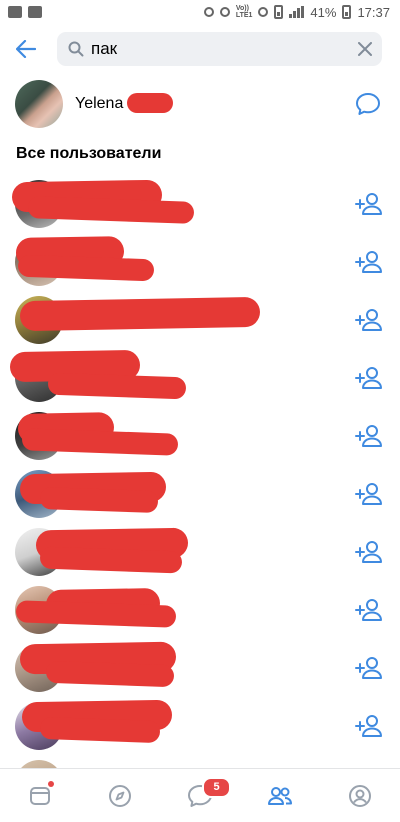 The image size is (400, 822). I want to click on tab-messages: 5, so click(200, 795).